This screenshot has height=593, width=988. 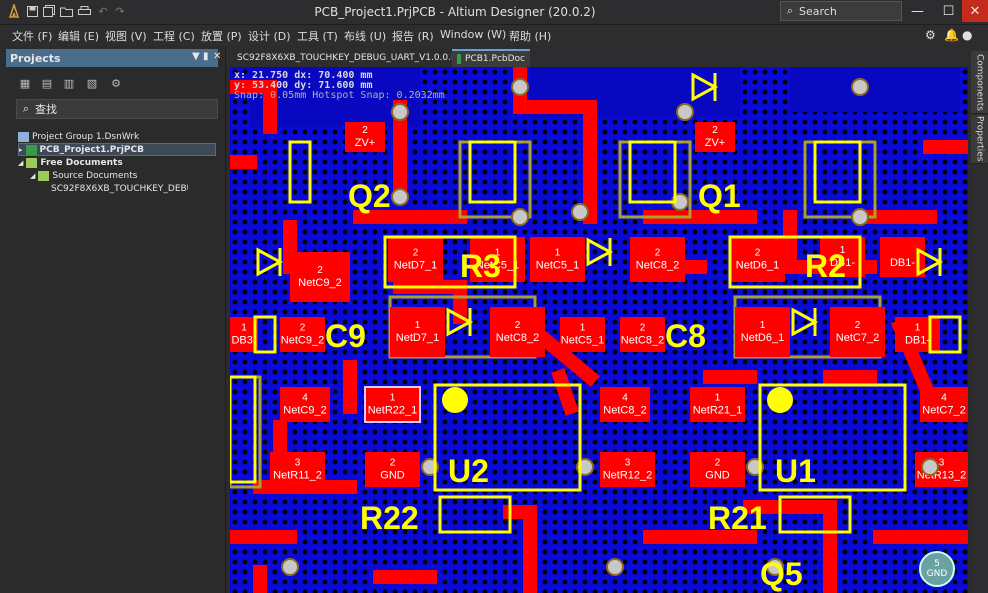 I want to click on pad-net-label: NetC9_2, so click(x=319, y=283).